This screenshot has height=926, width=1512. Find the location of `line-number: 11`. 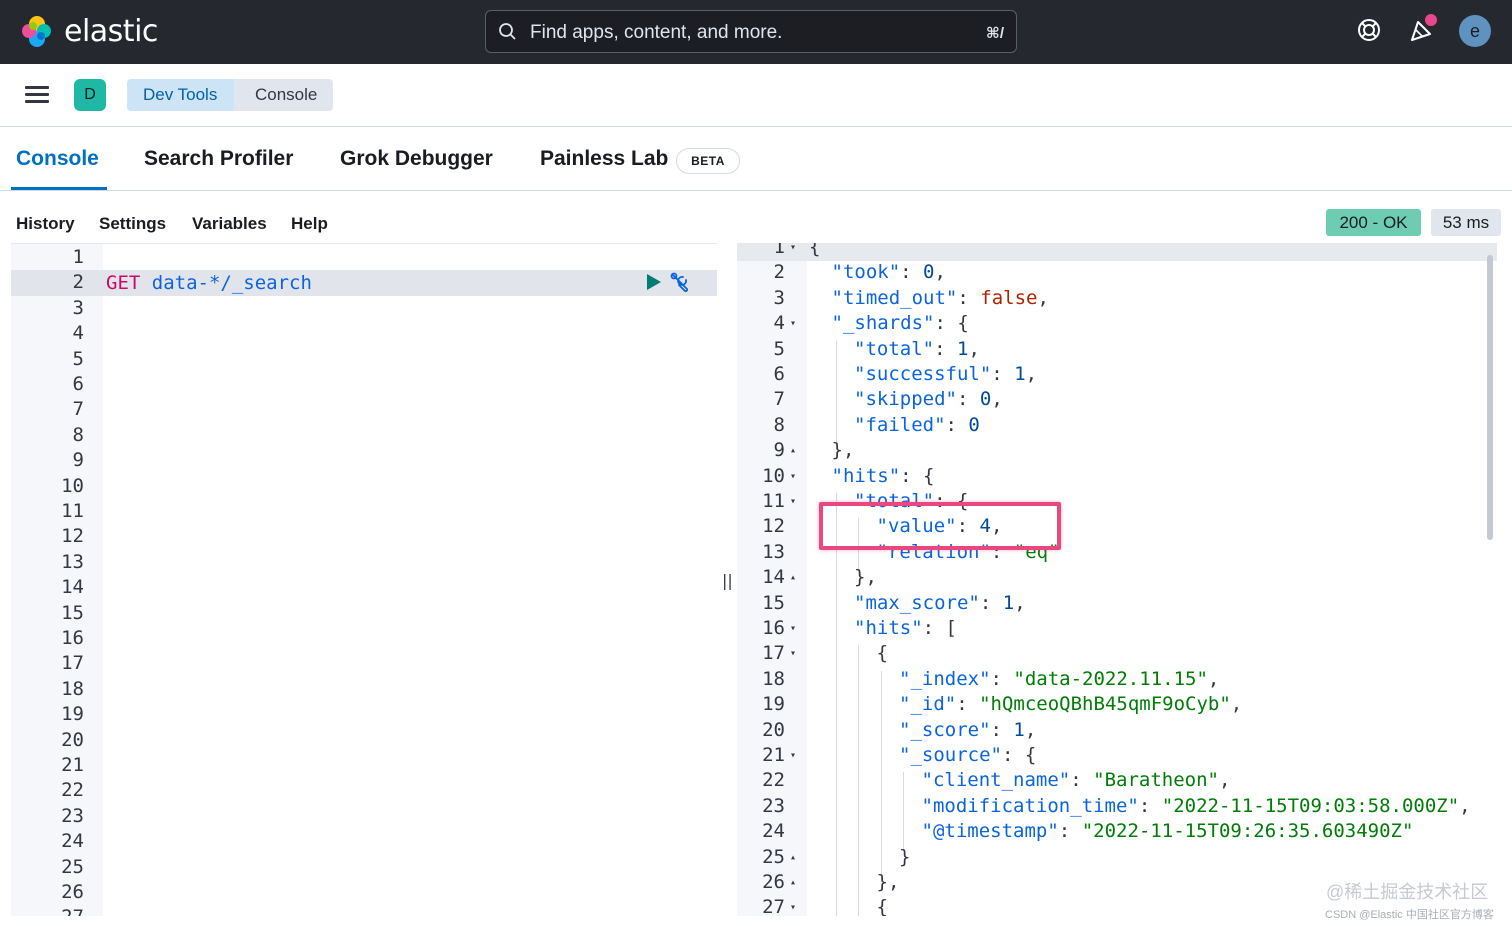

line-number: 11 is located at coordinates (773, 501).